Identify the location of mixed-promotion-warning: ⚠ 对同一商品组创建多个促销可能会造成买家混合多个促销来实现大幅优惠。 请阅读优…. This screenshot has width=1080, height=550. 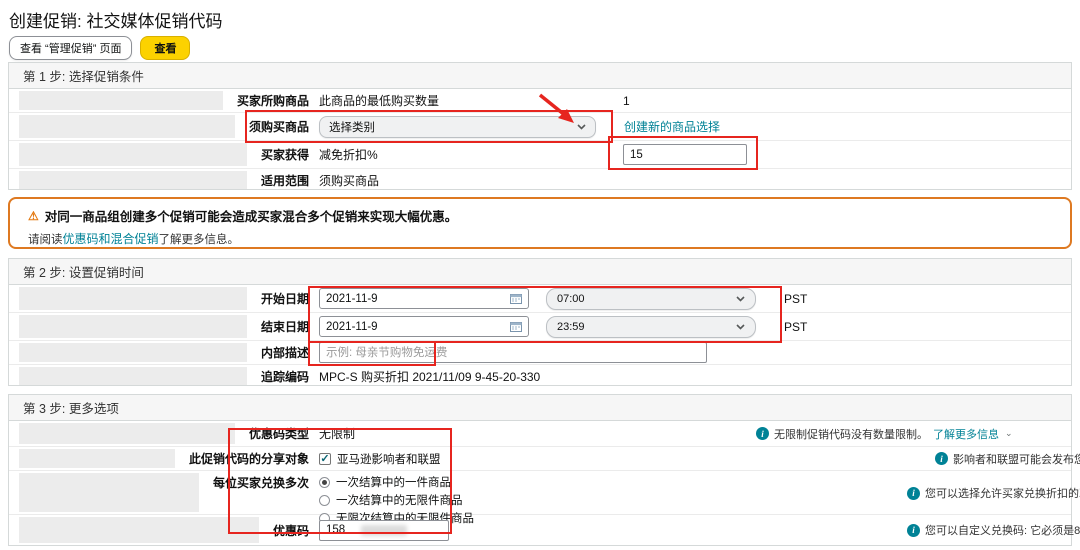
(540, 223).